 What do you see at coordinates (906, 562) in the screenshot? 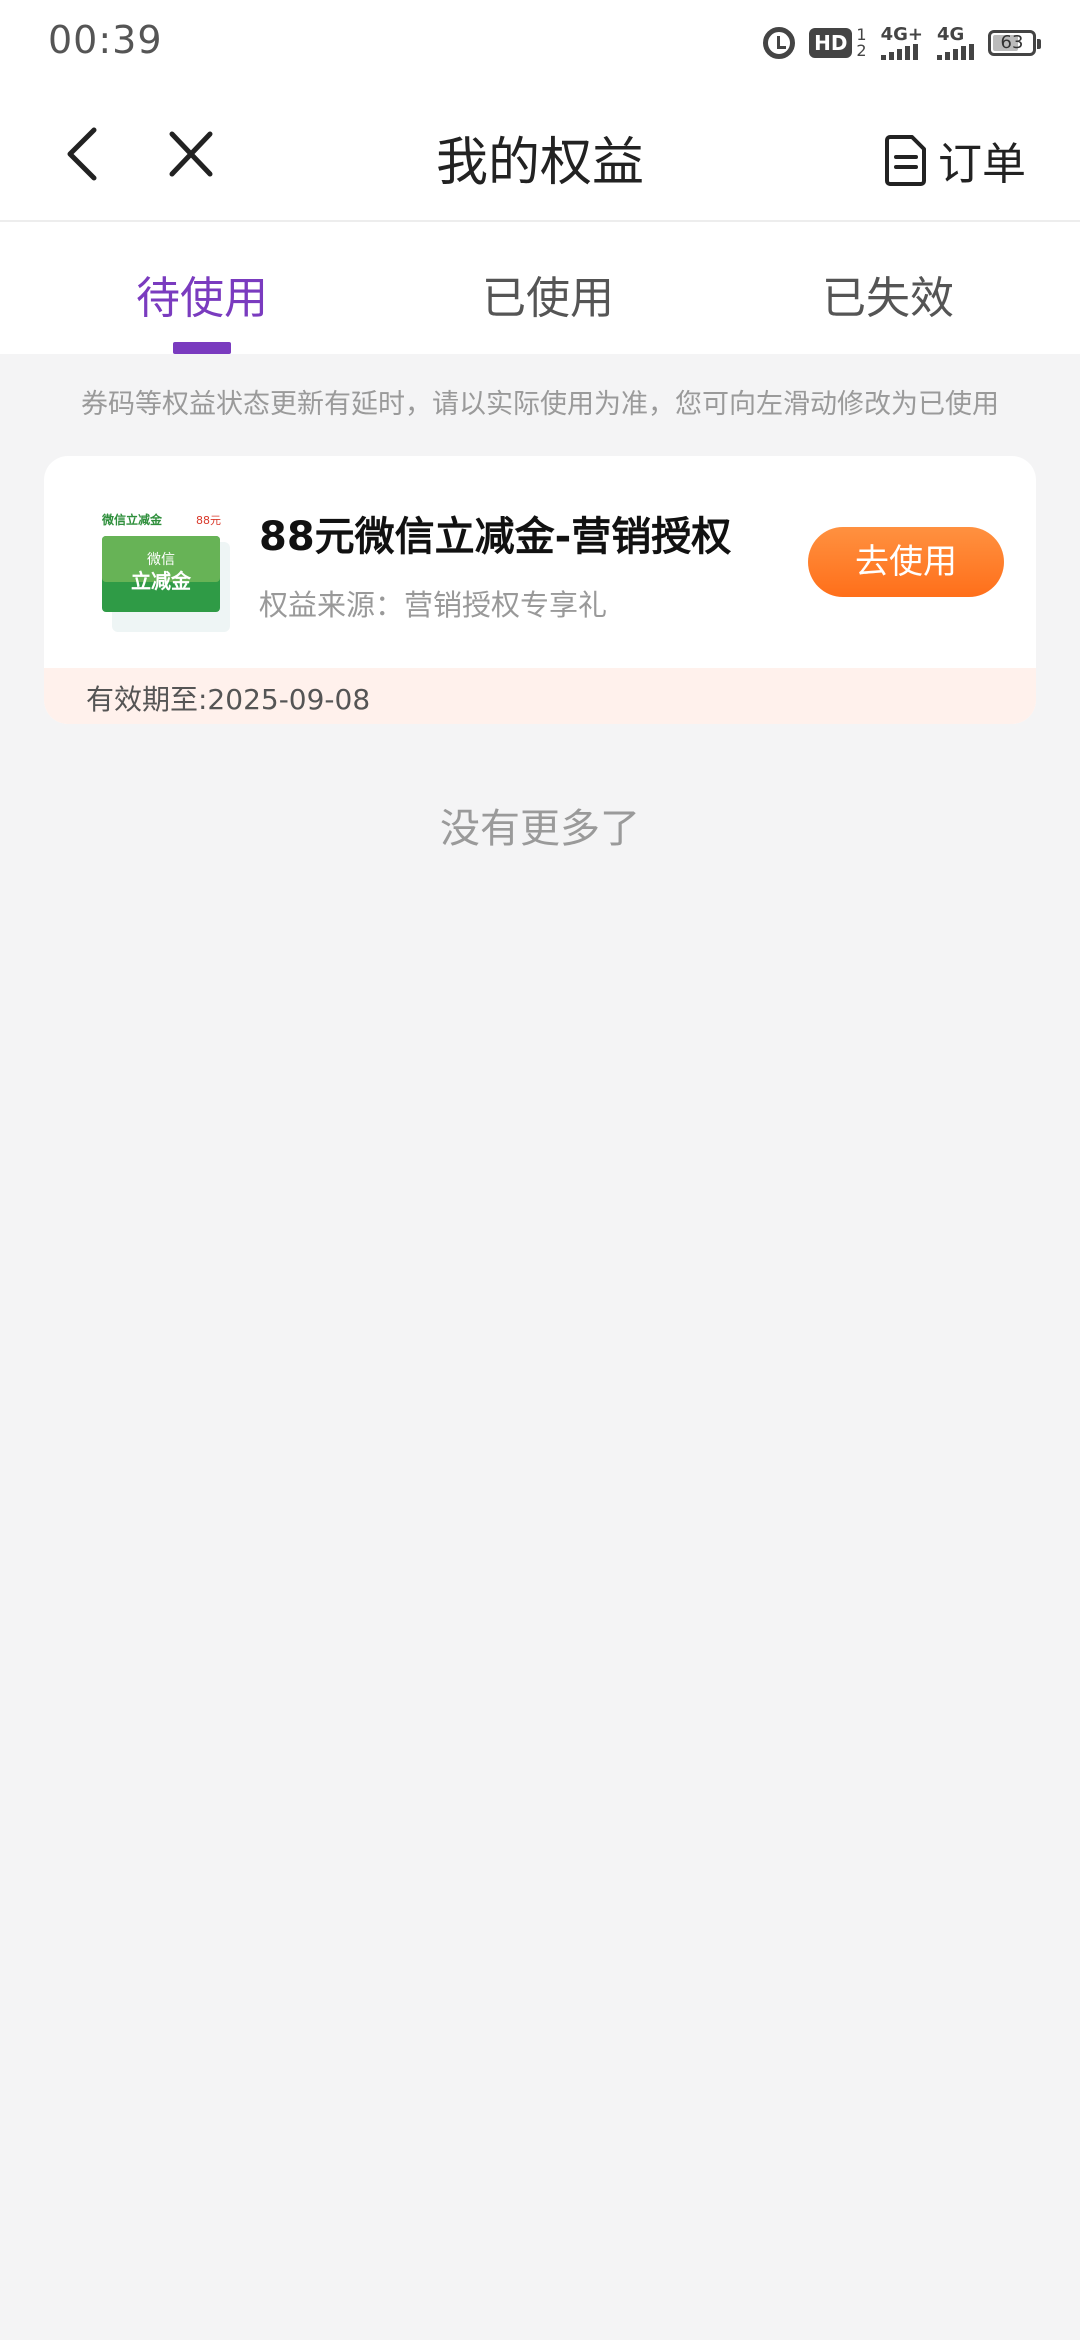
I see `use-button: 去使用` at bounding box center [906, 562].